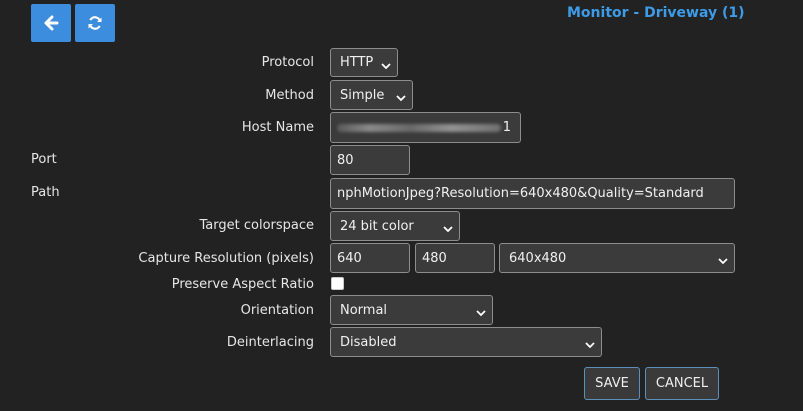  I want to click on arrow-left-icon, so click(51, 23).